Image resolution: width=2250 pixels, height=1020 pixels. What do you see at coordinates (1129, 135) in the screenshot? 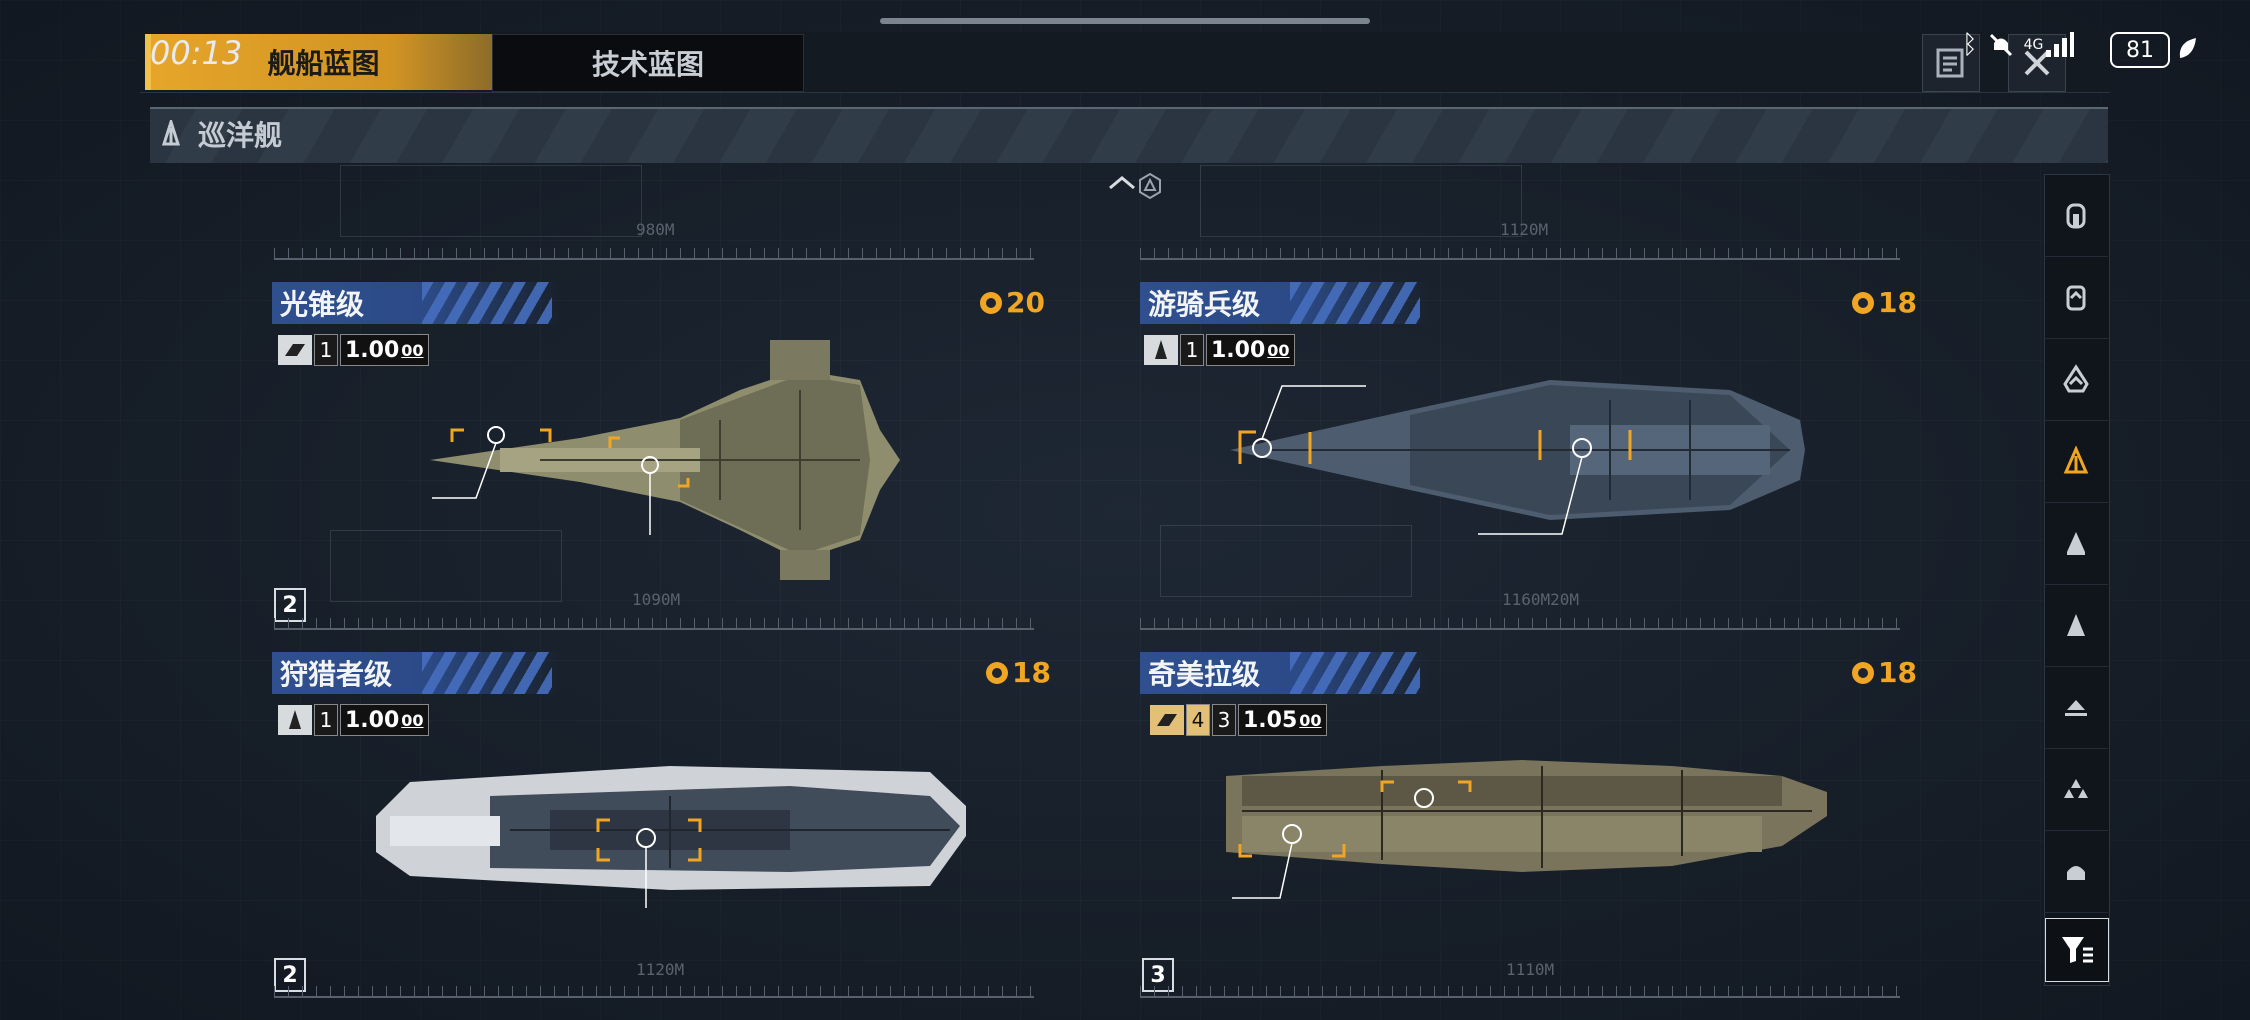
I see `category-header` at bounding box center [1129, 135].